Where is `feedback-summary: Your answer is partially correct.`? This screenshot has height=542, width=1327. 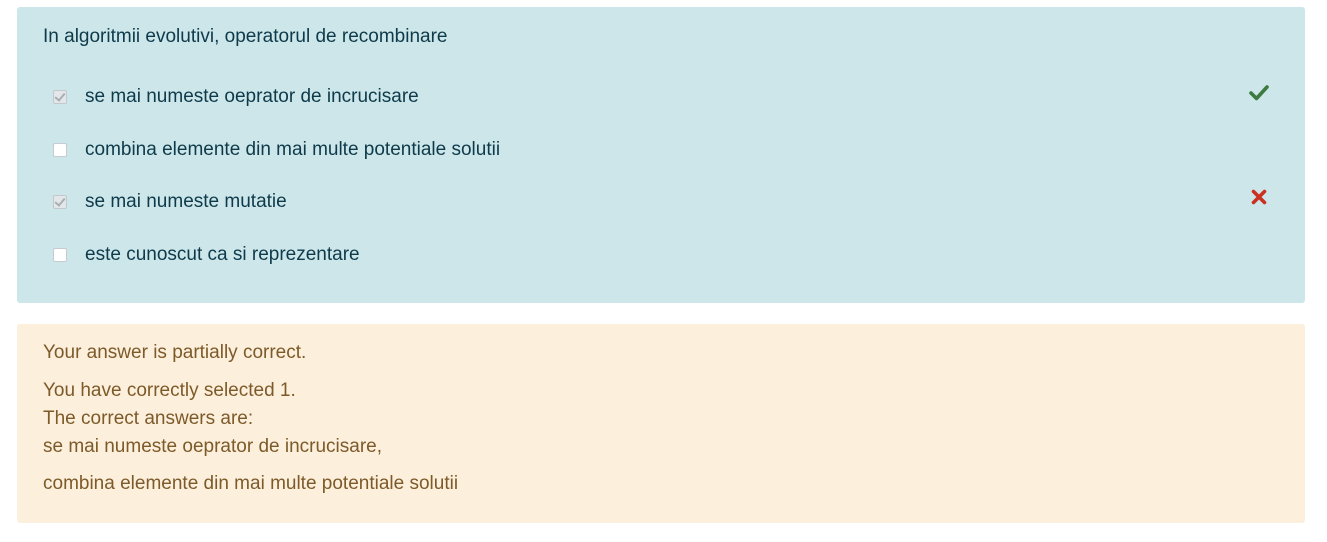
feedback-summary: Your answer is partially correct. is located at coordinates (175, 352).